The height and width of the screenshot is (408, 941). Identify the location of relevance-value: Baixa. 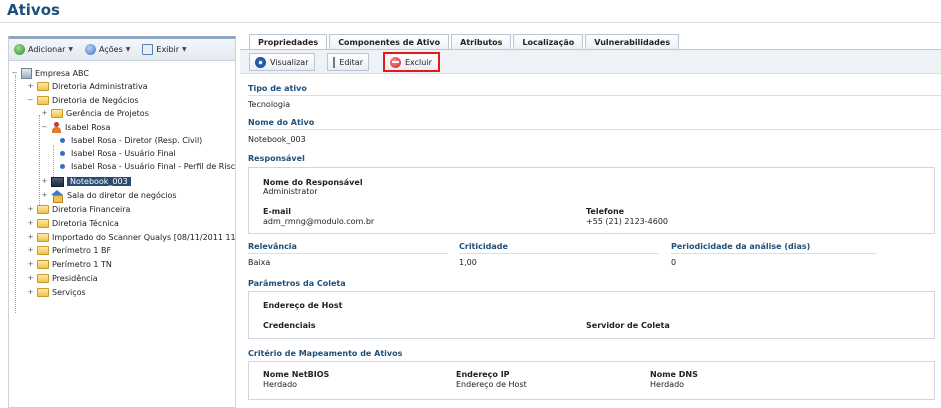
(259, 262).